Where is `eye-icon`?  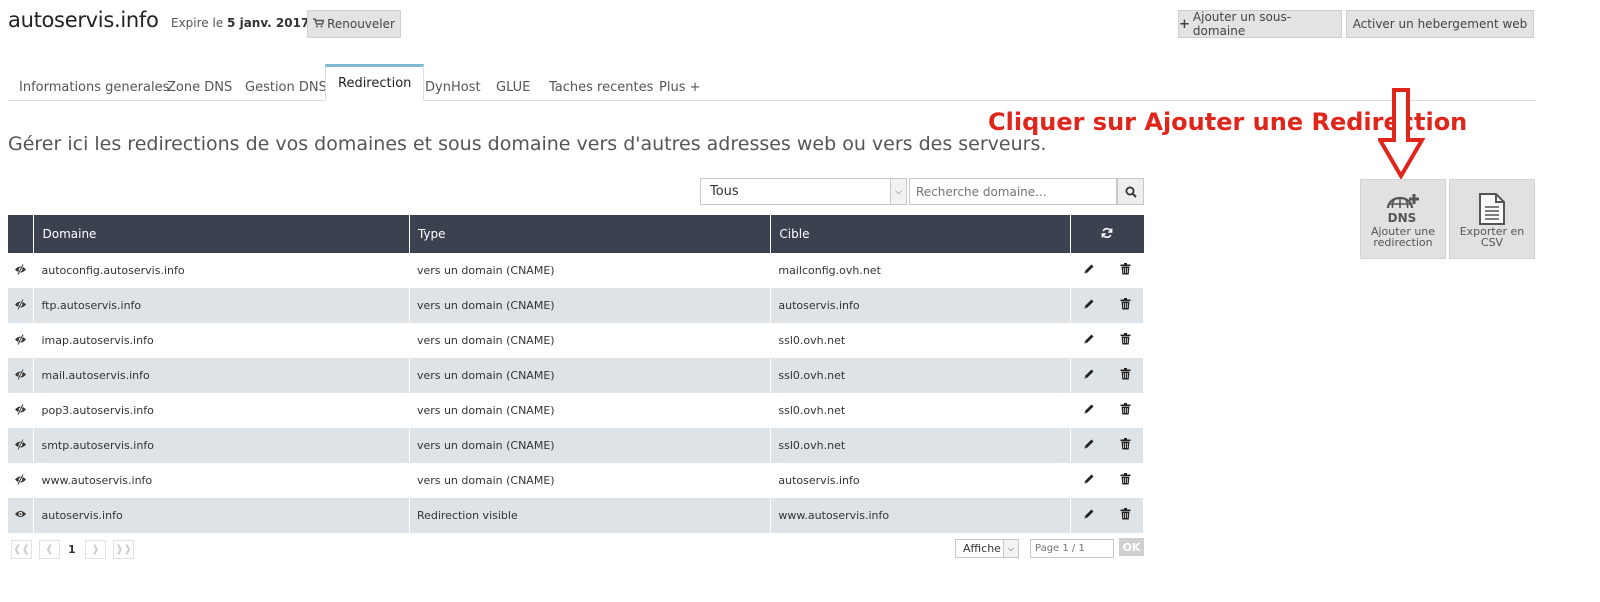
eye-icon is located at coordinates (20, 515).